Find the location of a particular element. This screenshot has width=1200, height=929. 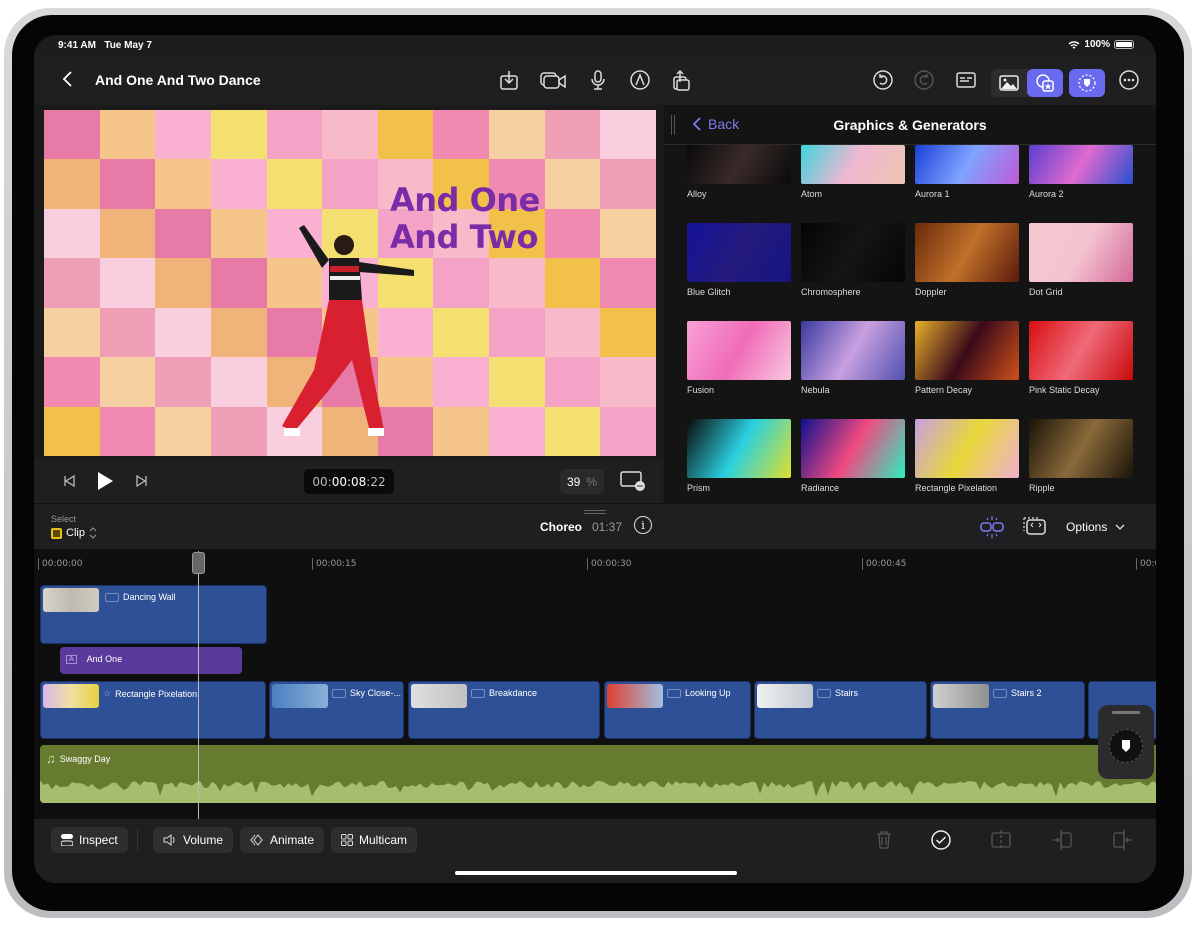

star-icon: ☆ is located at coordinates (107, 693).